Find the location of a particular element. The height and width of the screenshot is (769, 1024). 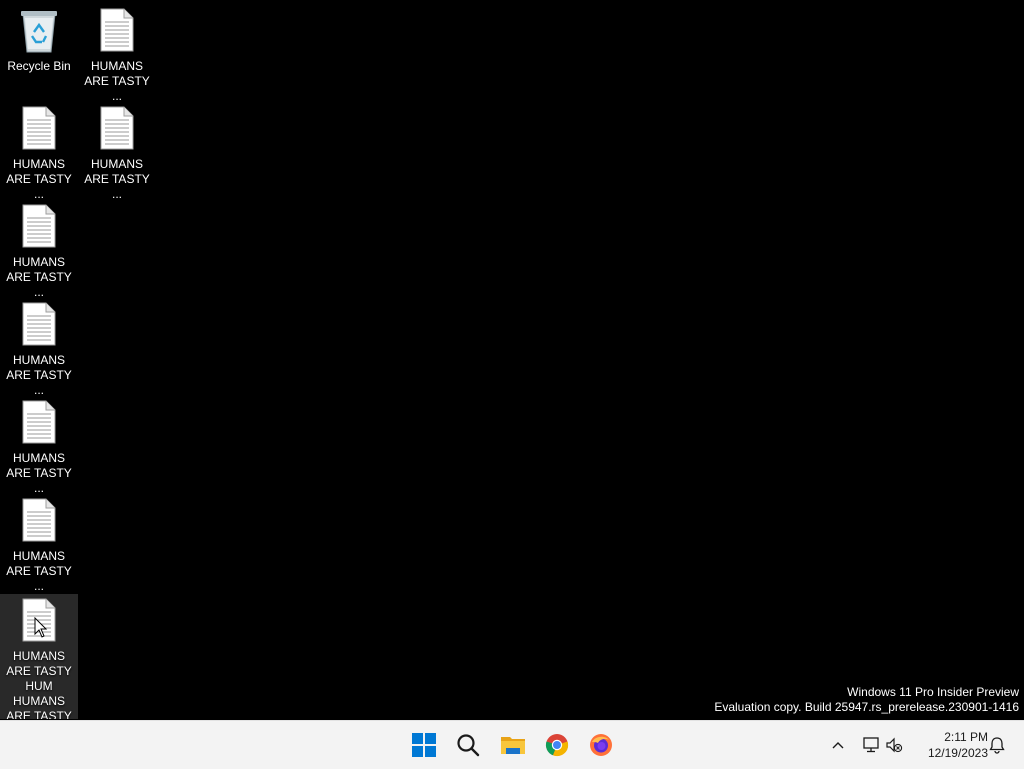

taskbar: 2:11 PM 12/19/2023 is located at coordinates (512, 744).